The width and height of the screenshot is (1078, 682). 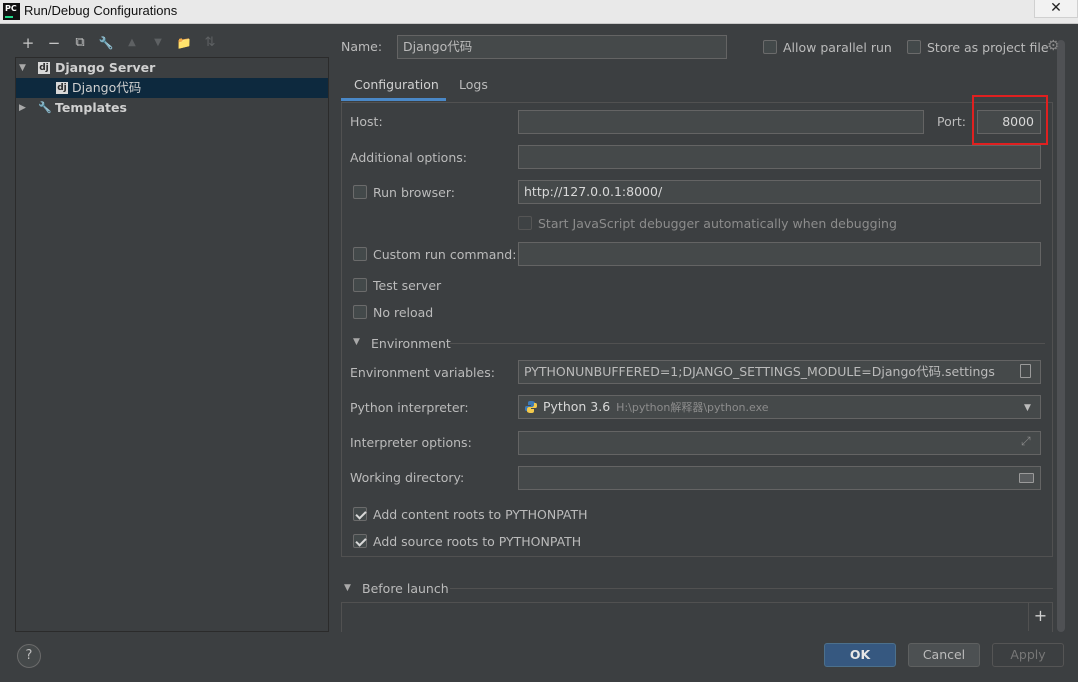 What do you see at coordinates (414, 192) in the screenshot?
I see `run-browser-label: Run browser:` at bounding box center [414, 192].